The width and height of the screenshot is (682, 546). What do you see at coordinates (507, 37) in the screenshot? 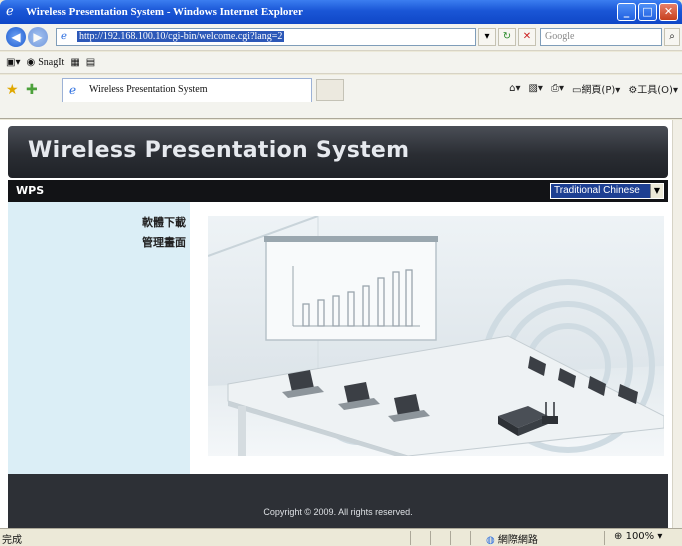
I see `refresh-button: ↻` at bounding box center [507, 37].